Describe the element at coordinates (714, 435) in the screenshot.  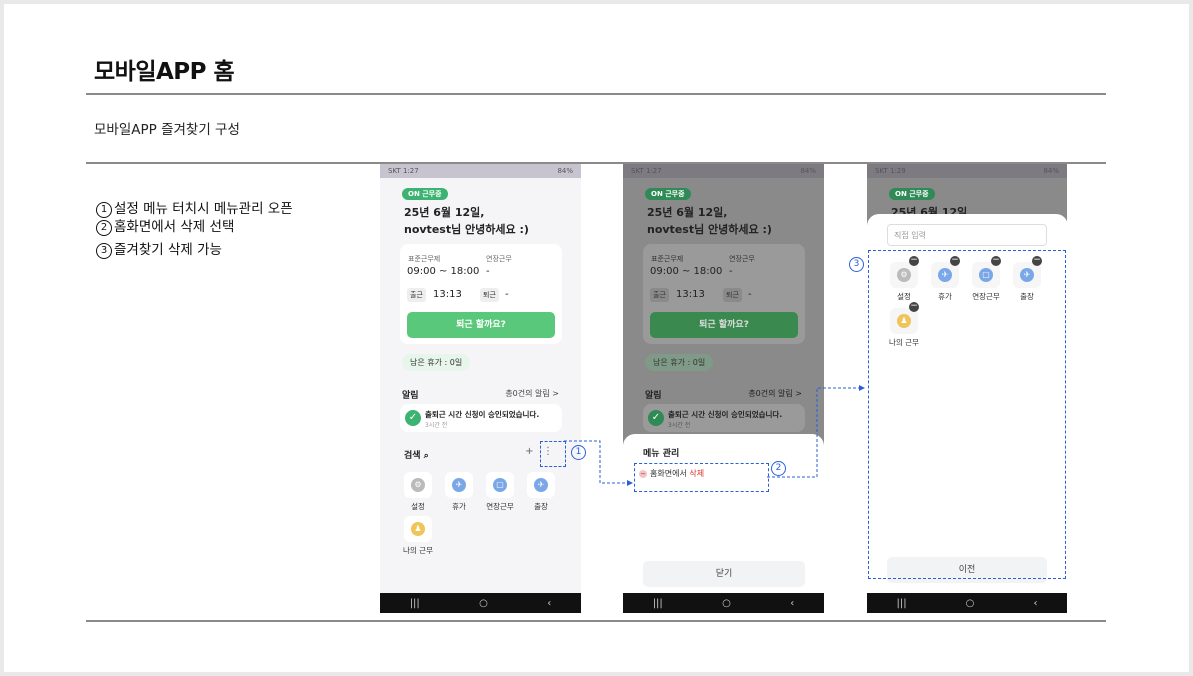
I see `connector-arrows` at that location.